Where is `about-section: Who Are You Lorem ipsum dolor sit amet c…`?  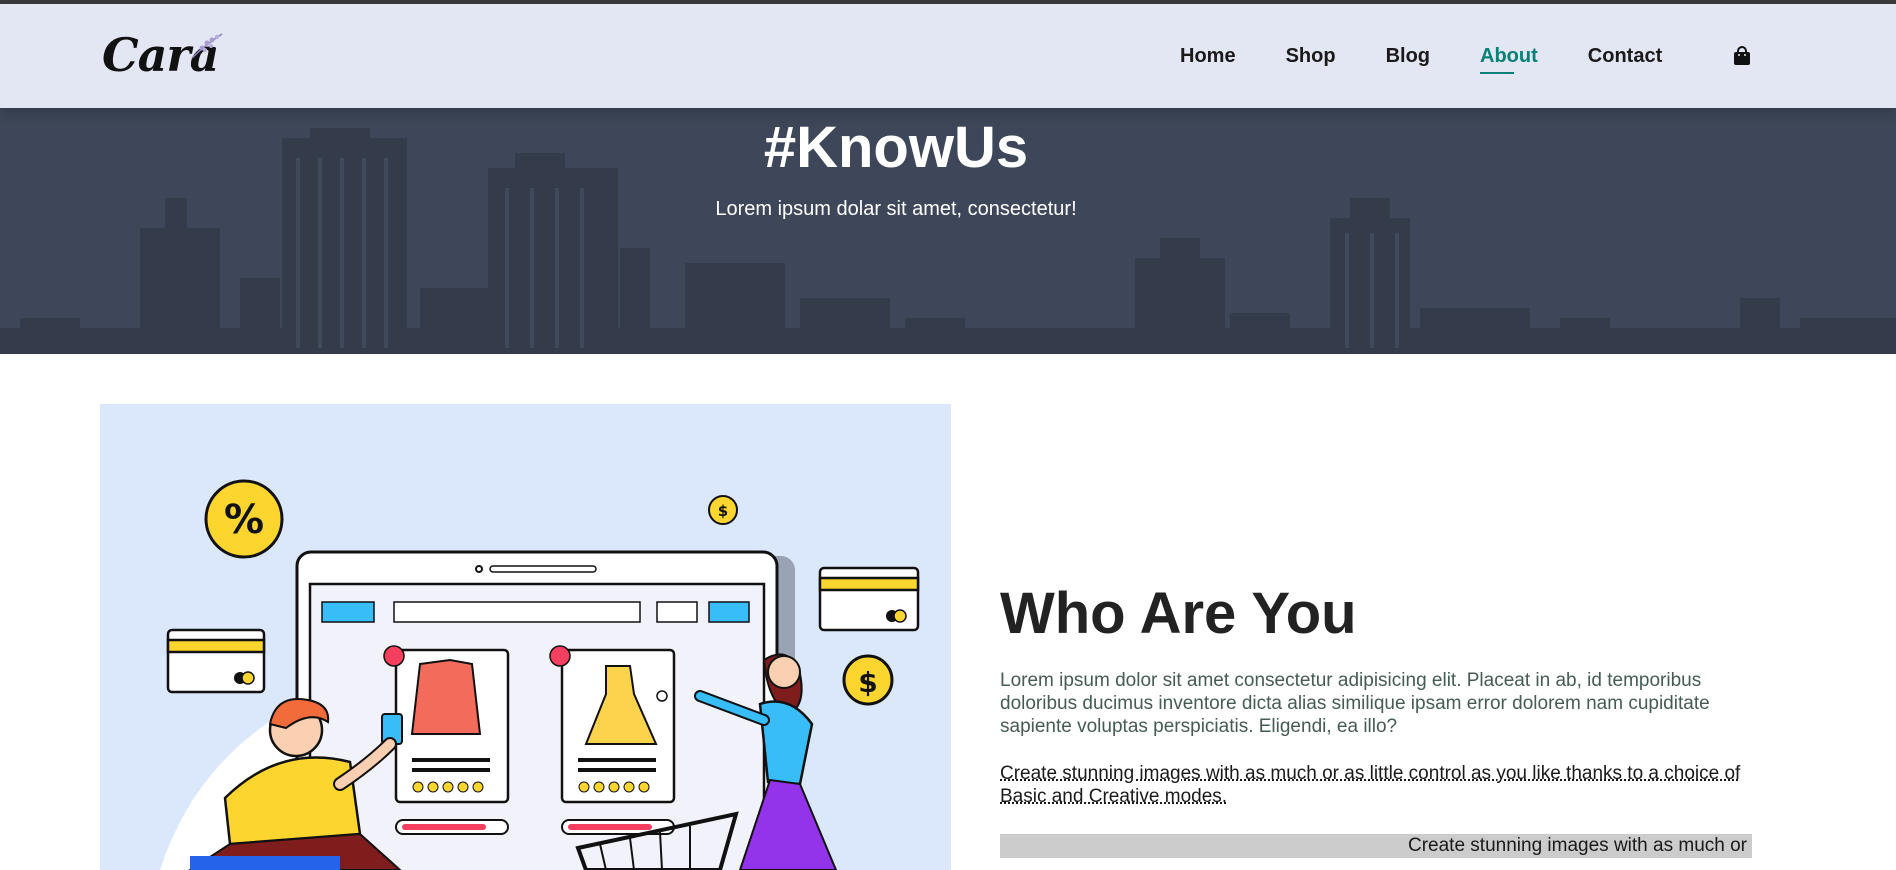 about-section: Who Are You Lorem ipsum dolor sit amet c… is located at coordinates (1376, 719).